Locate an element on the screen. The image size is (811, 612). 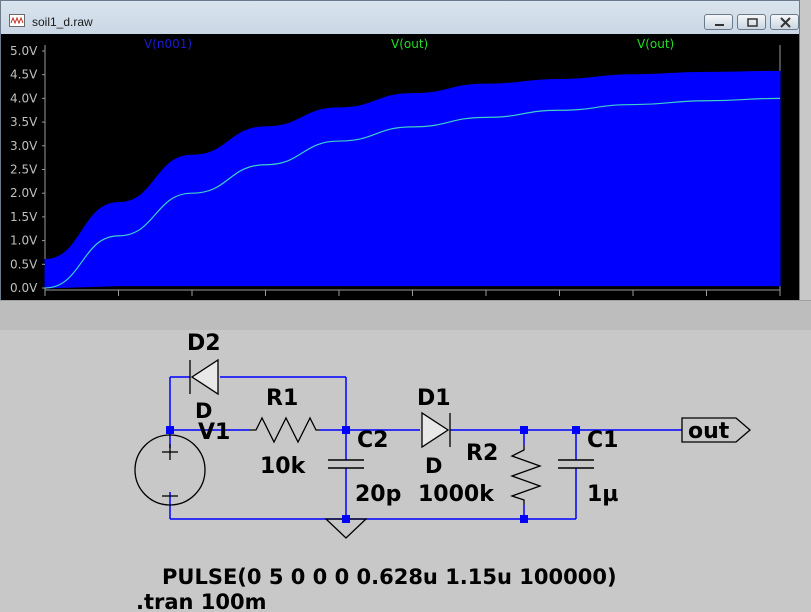
waveform-file-icon is located at coordinates (17, 20).